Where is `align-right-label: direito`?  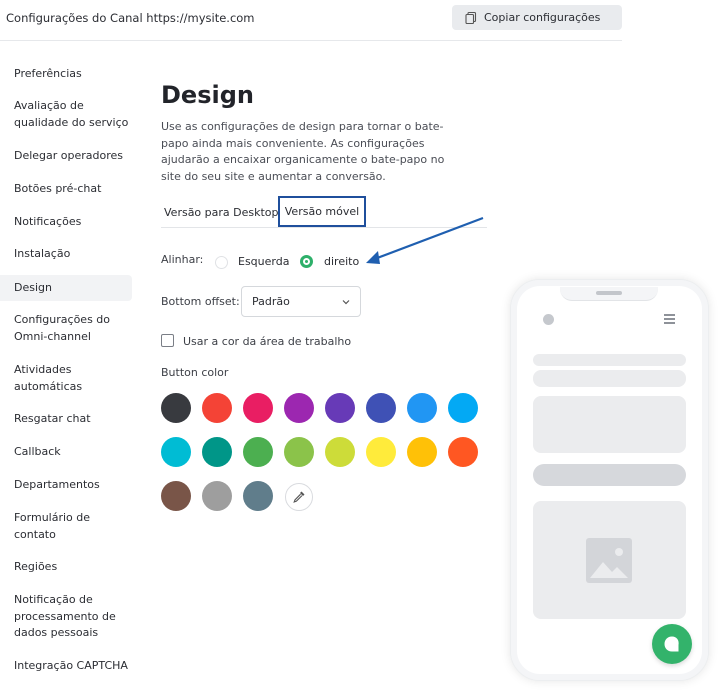 align-right-label: direito is located at coordinates (341, 261).